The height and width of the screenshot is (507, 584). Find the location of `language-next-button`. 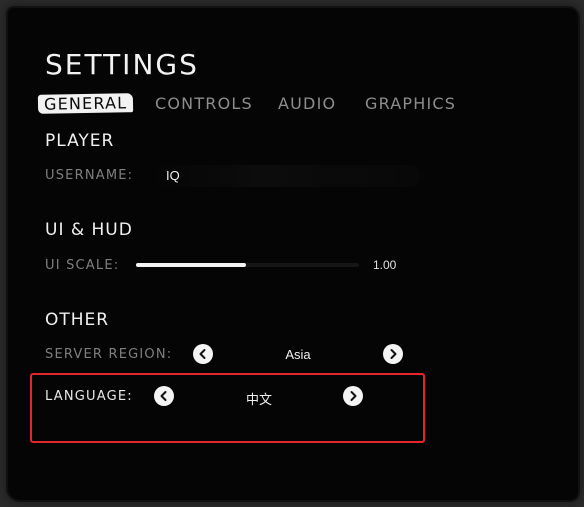

language-next-button is located at coordinates (353, 396).